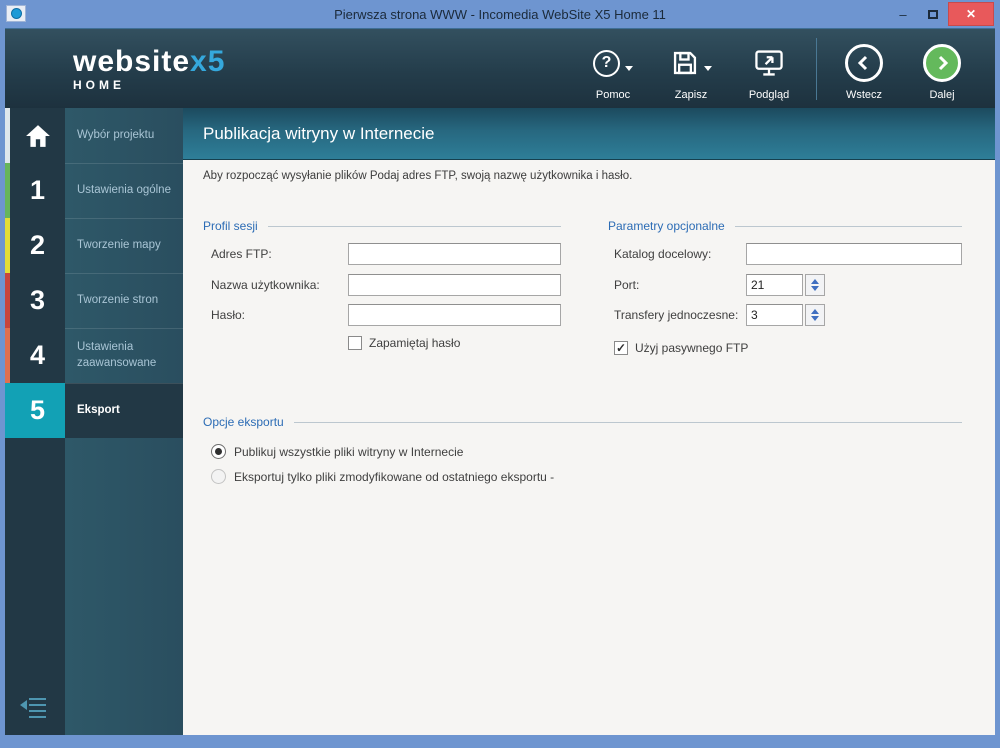  I want to click on preview-button: Podgląd, so click(769, 71).